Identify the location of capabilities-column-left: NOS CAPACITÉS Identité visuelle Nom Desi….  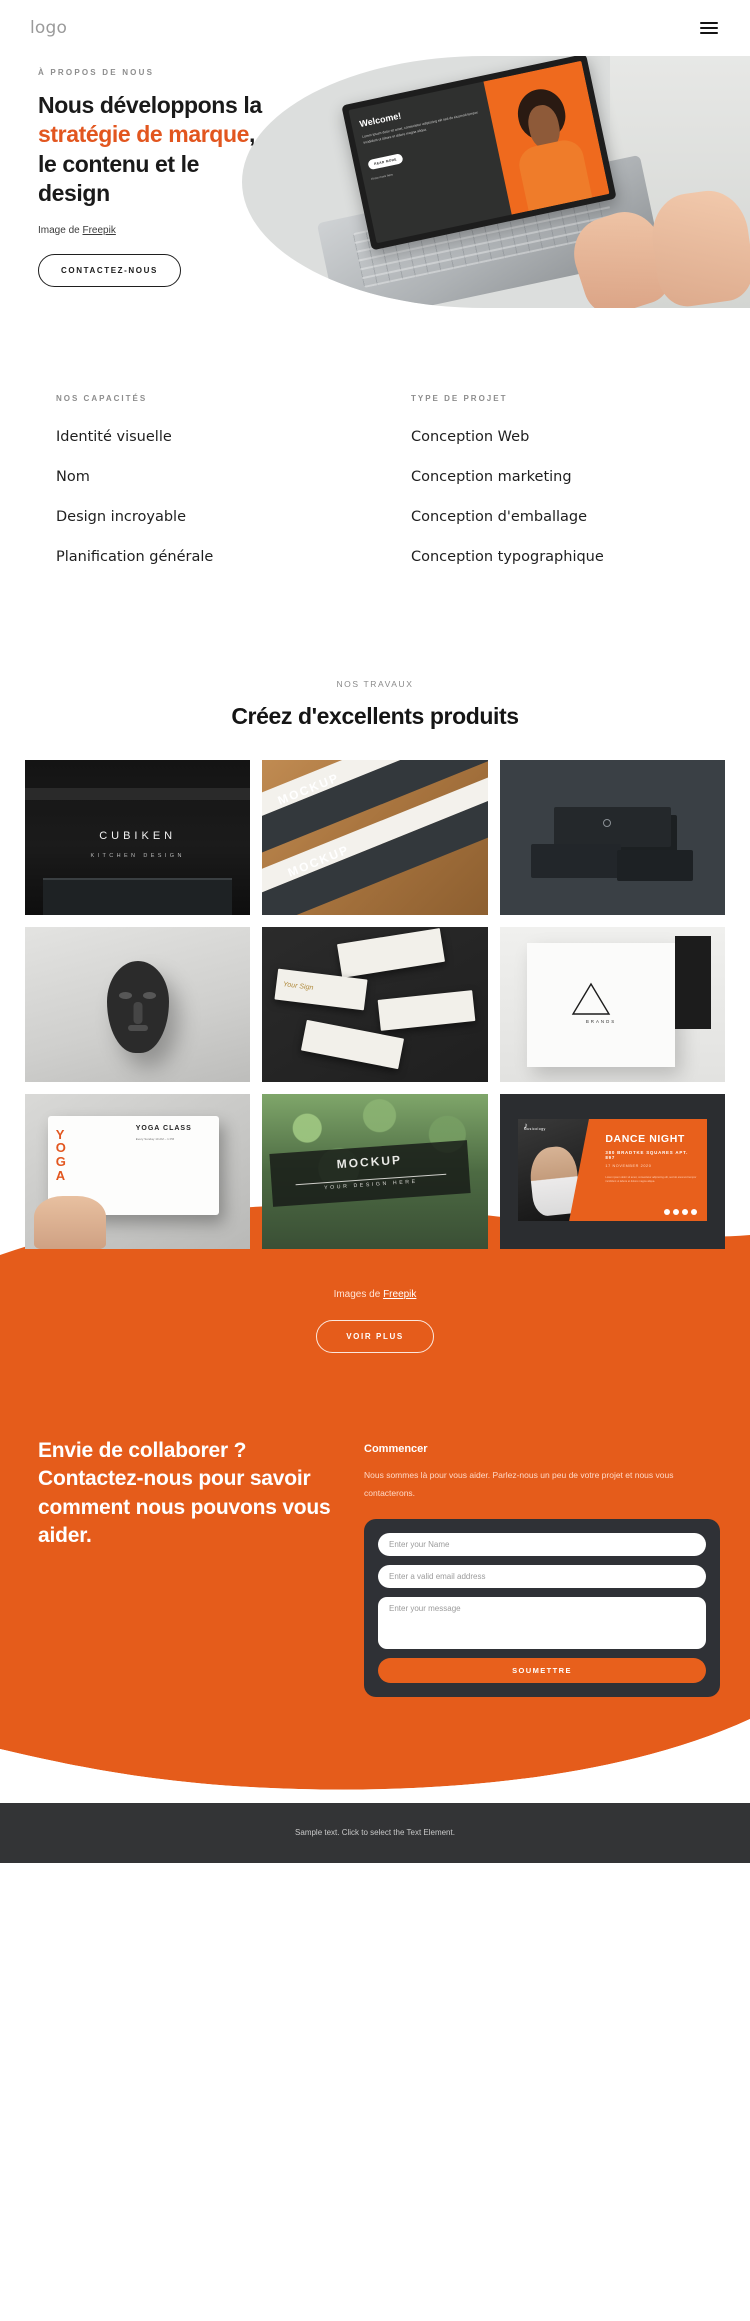
(187, 491).